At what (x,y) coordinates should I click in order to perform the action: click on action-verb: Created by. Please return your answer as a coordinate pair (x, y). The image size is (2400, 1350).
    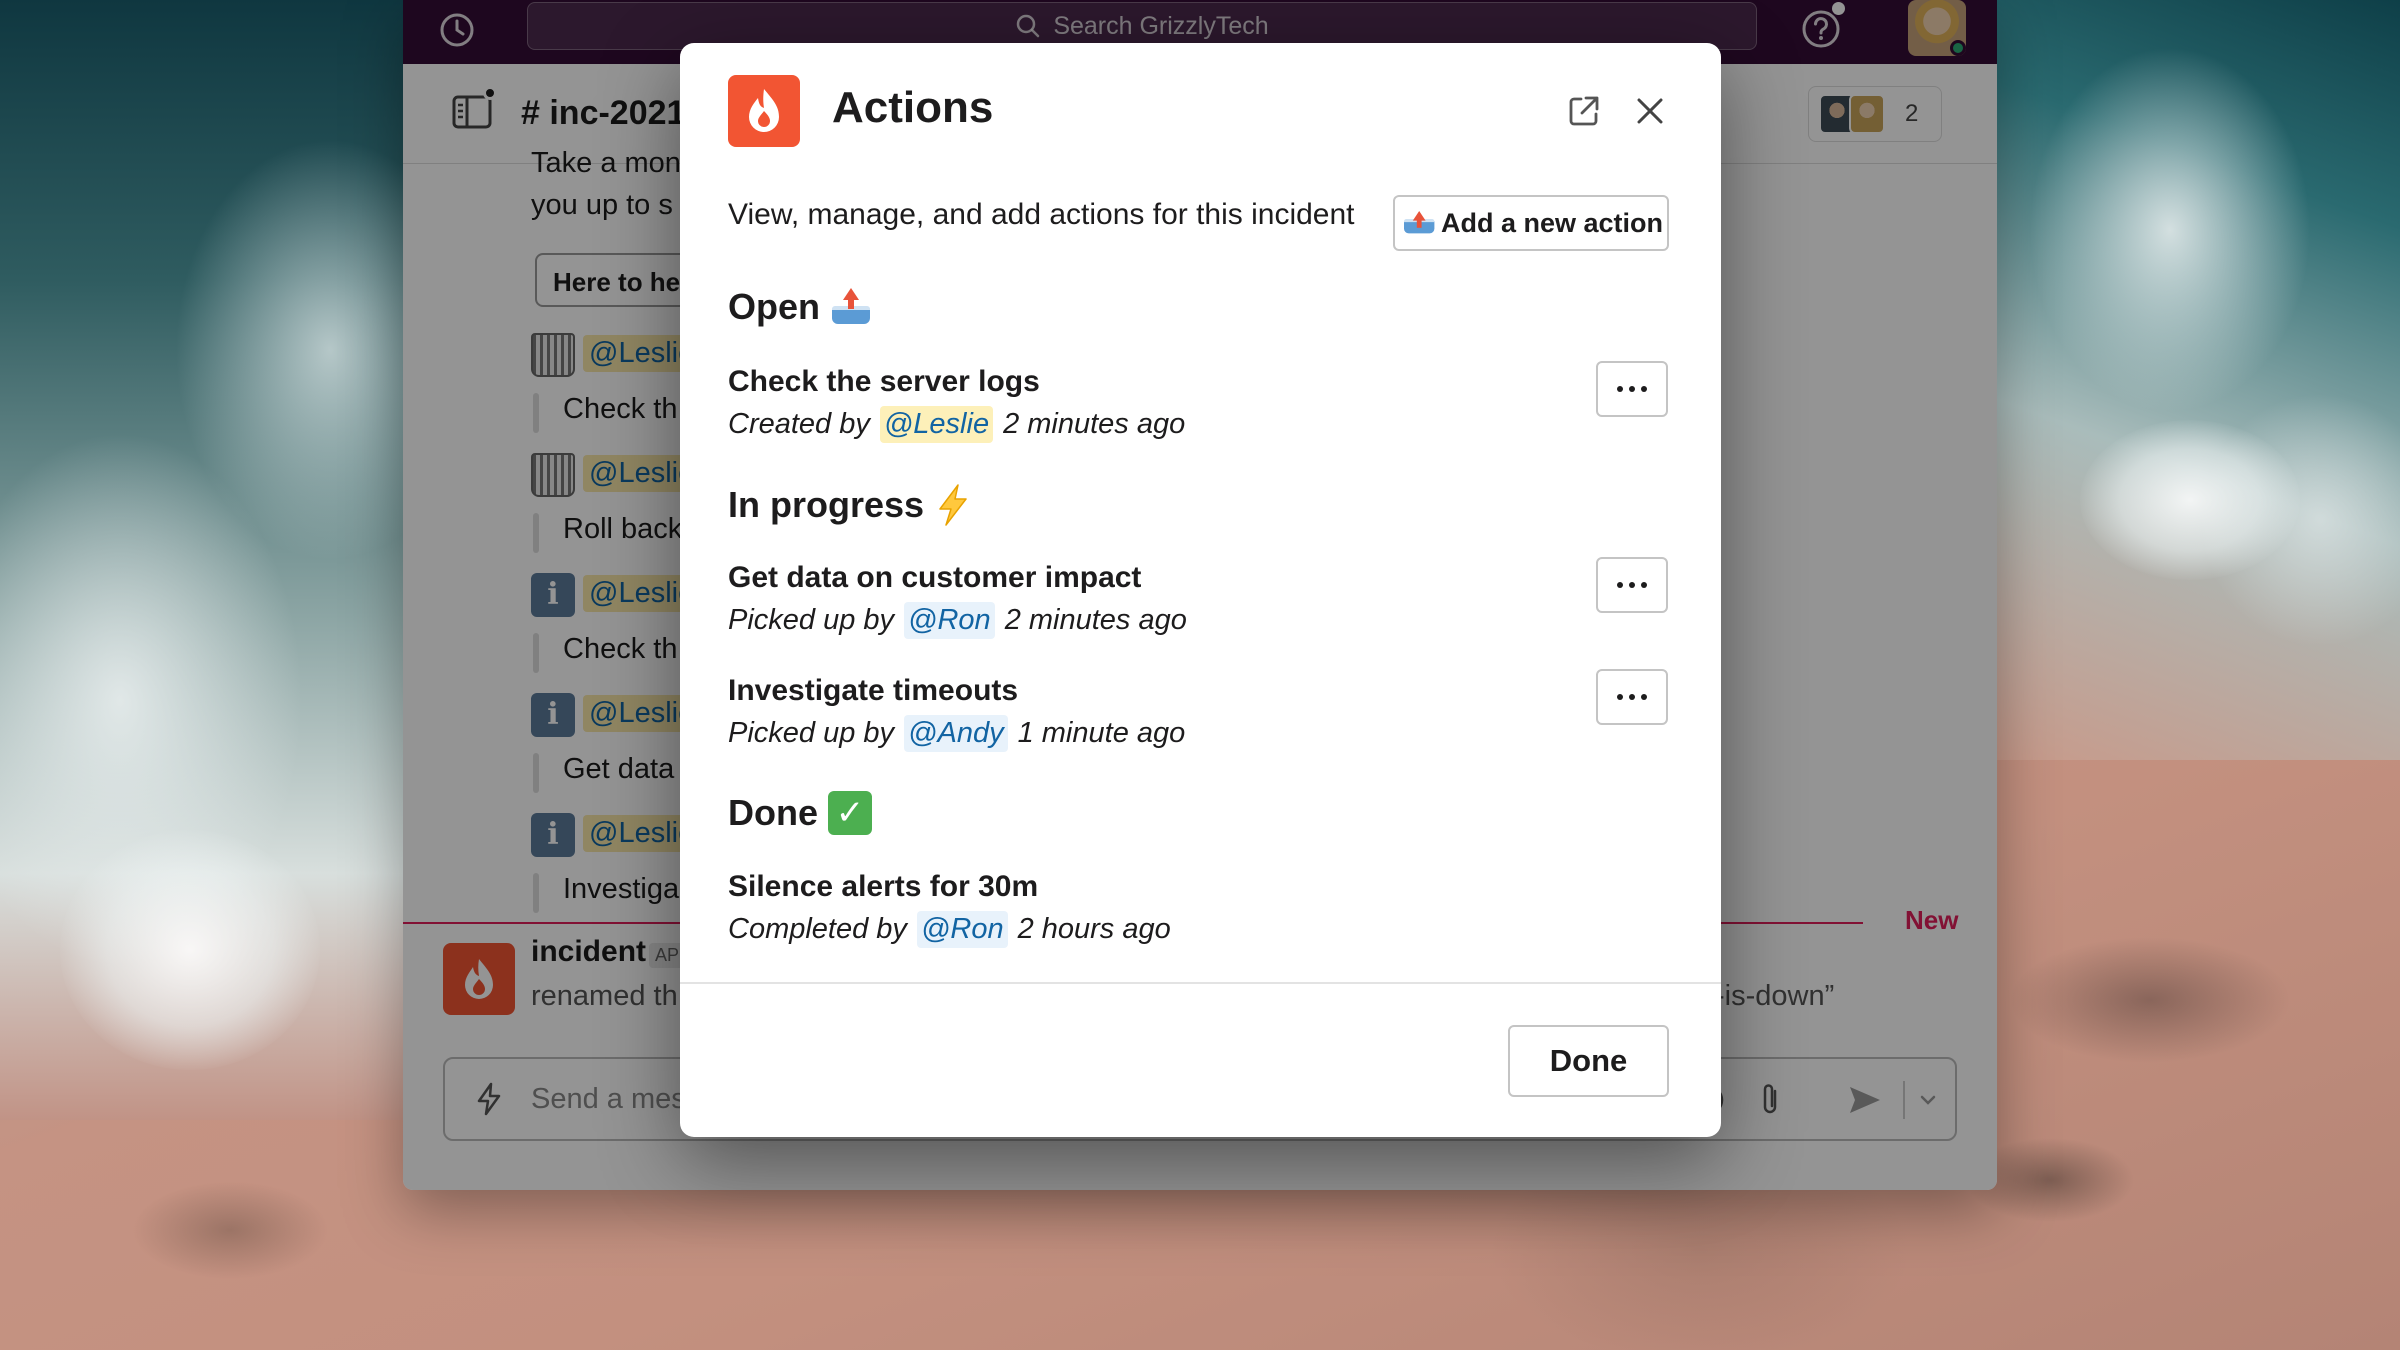
    Looking at the image, I should click on (799, 424).